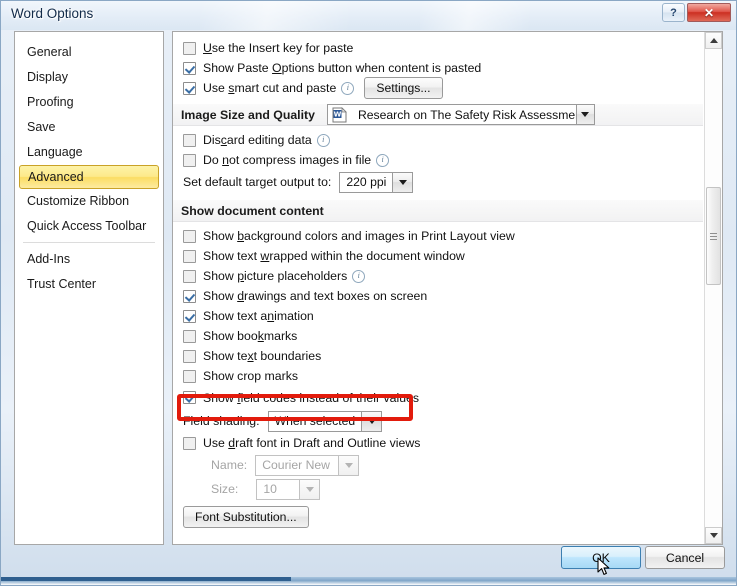  I want to click on svg-text: W, so click(338, 115).